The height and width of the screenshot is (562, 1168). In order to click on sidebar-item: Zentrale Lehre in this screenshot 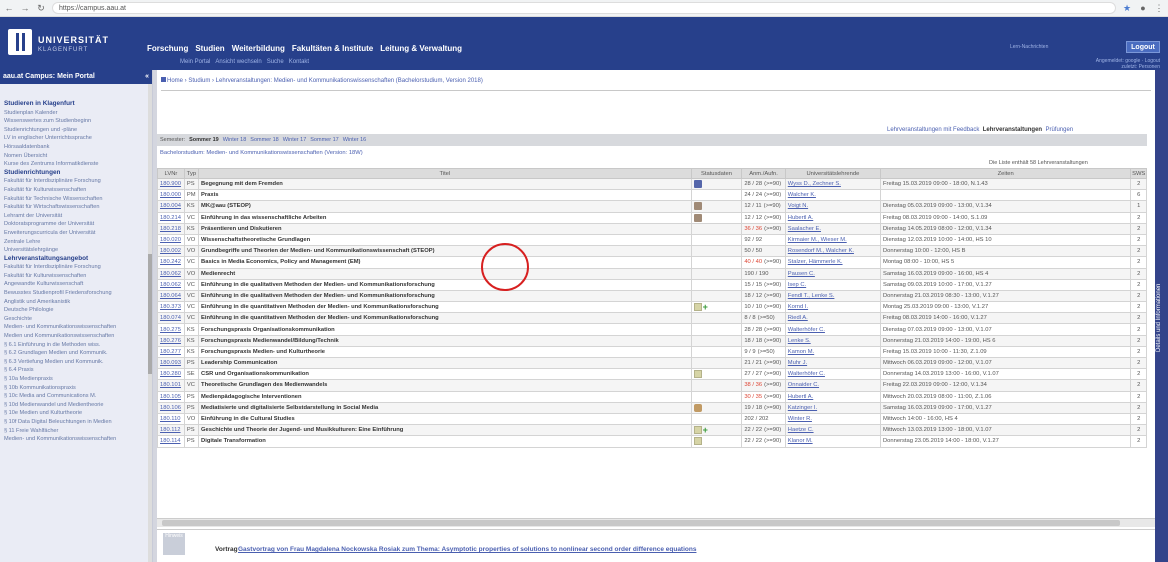, I will do `click(77, 242)`.